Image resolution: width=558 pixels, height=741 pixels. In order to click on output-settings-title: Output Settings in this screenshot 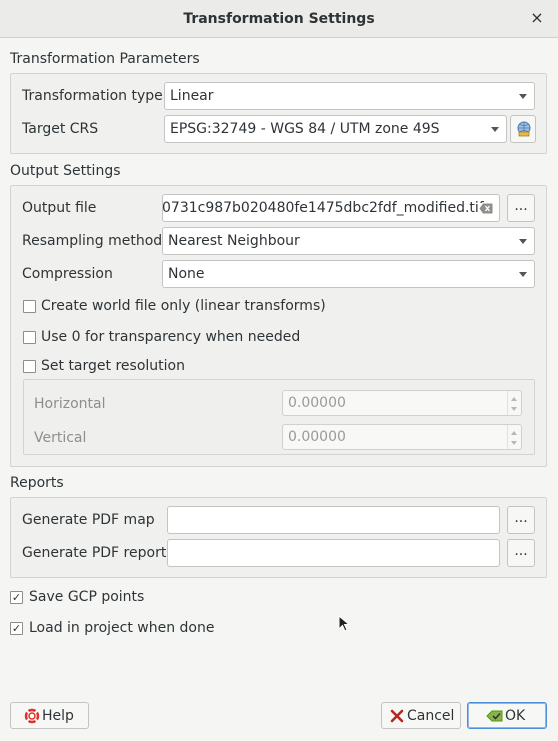, I will do `click(65, 171)`.